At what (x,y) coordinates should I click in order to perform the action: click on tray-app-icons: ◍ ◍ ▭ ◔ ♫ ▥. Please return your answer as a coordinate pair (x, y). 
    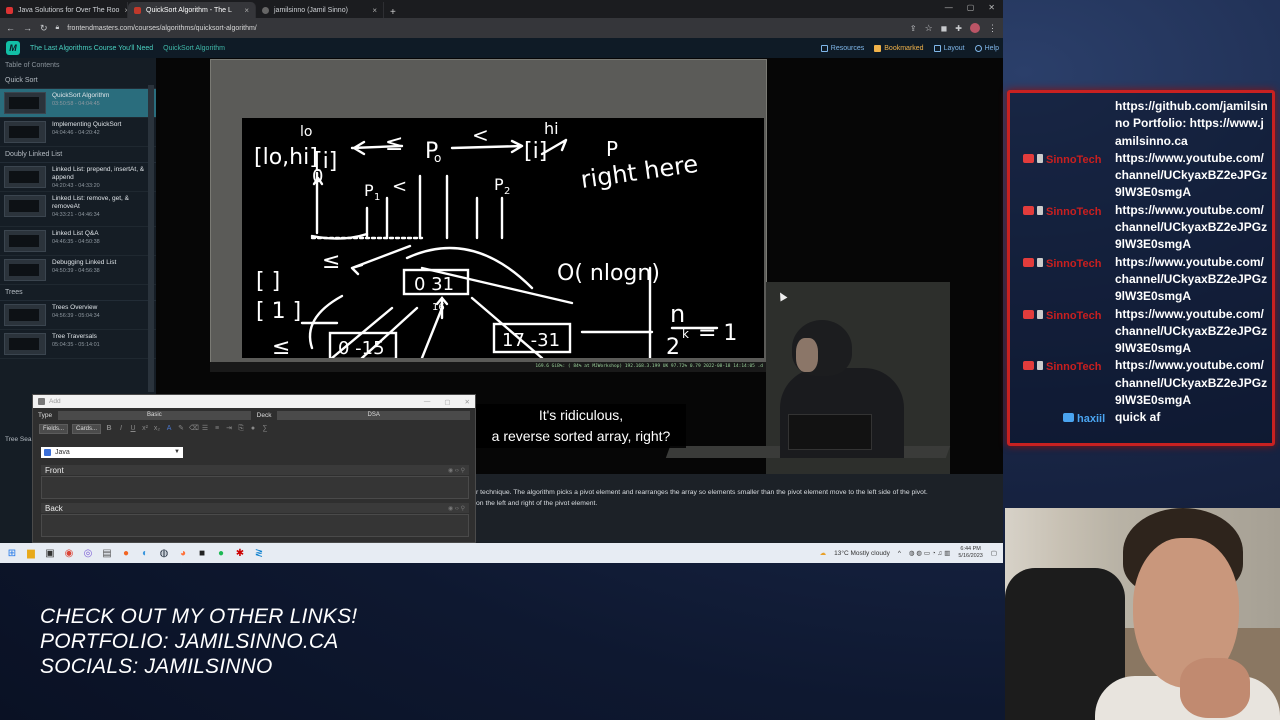
    Looking at the image, I should click on (929, 553).